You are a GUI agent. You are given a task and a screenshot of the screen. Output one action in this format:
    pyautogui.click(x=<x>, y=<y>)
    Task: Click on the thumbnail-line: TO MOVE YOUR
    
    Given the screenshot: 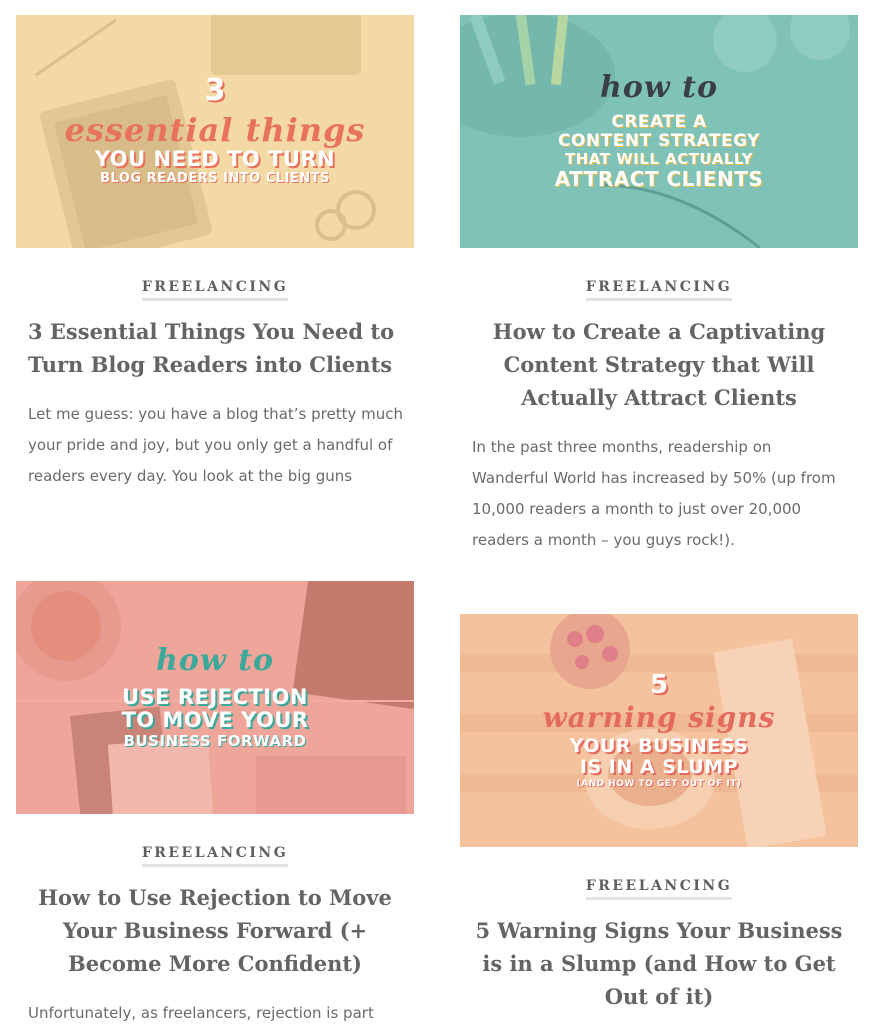 What is the action you would take?
    pyautogui.click(x=215, y=720)
    